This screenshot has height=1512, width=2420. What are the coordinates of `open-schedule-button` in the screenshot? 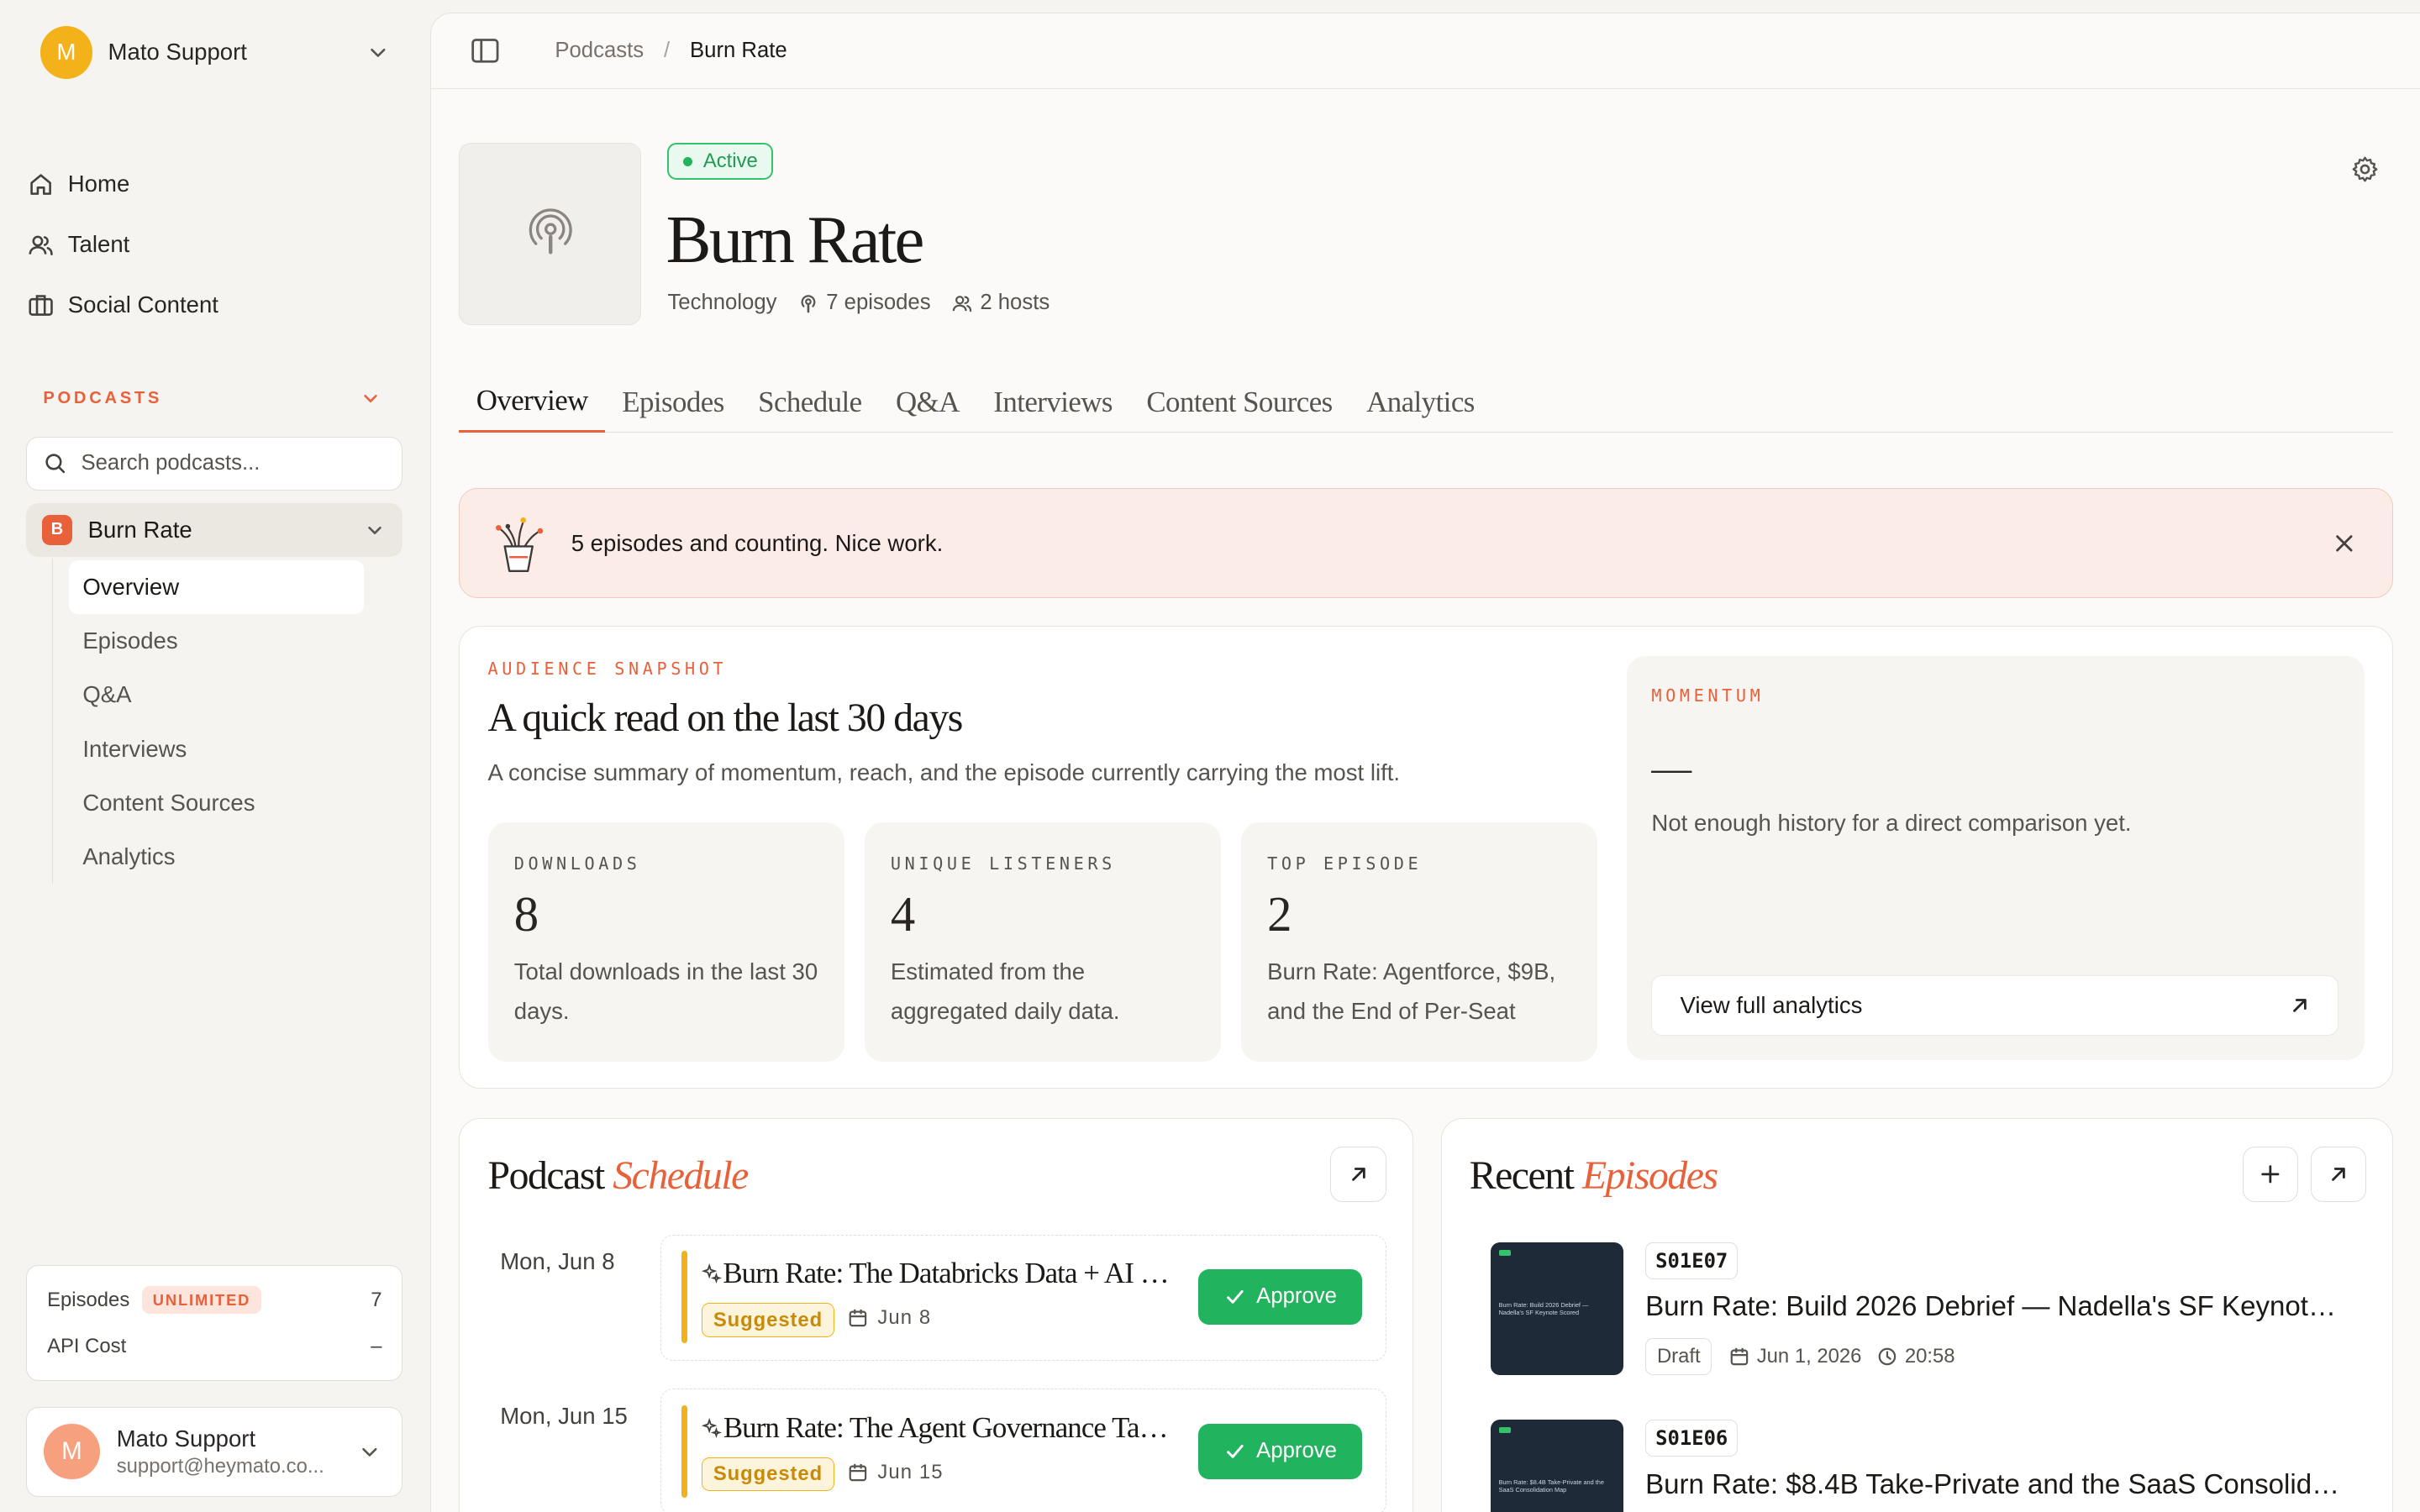 It's located at (1358, 1174).